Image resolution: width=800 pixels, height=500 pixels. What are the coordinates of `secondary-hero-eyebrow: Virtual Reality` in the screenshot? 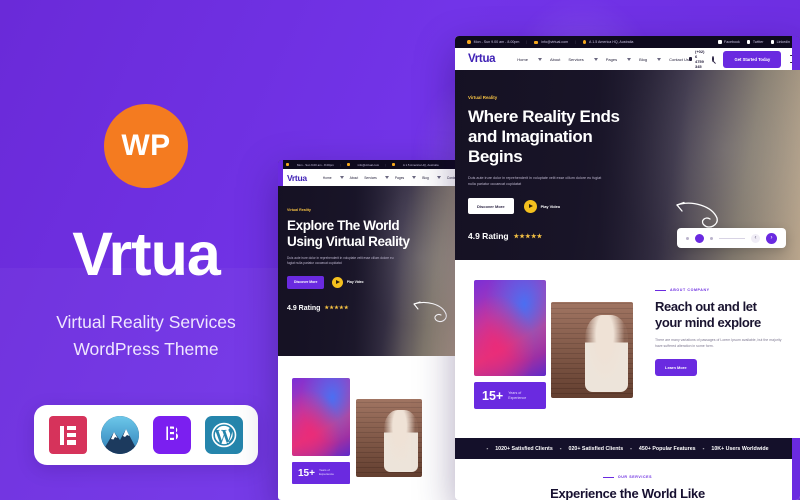 It's located at (299, 210).